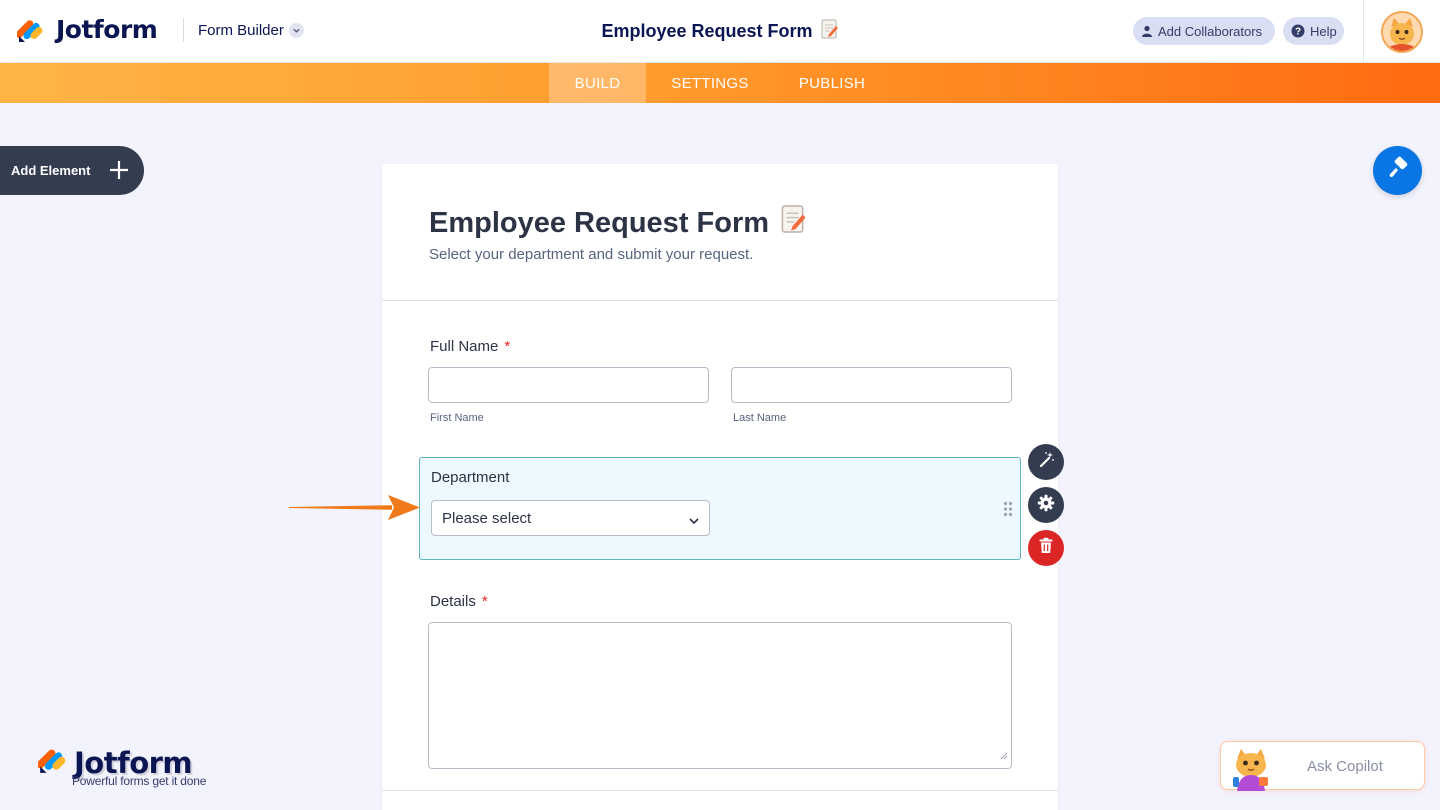  I want to click on form-title: Employee Request Form, so click(618, 223).